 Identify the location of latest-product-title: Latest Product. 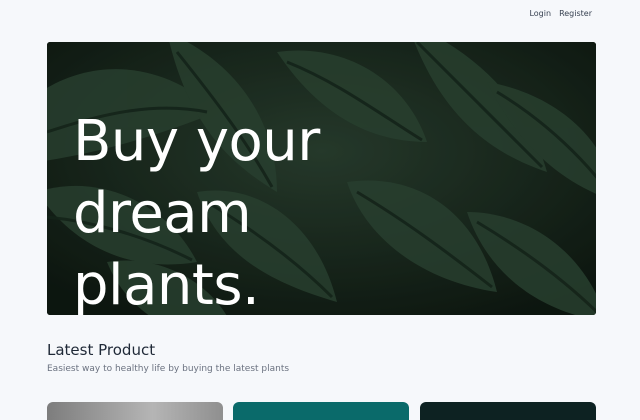
(101, 350).